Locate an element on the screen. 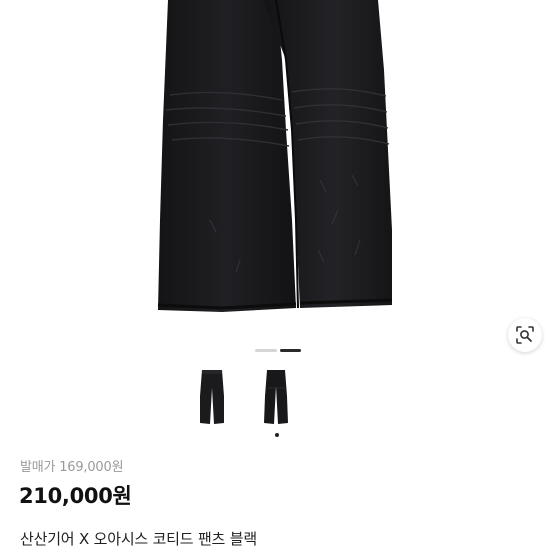 This screenshot has height=555, width=555. pager-dot-2-active is located at coordinates (290, 350).